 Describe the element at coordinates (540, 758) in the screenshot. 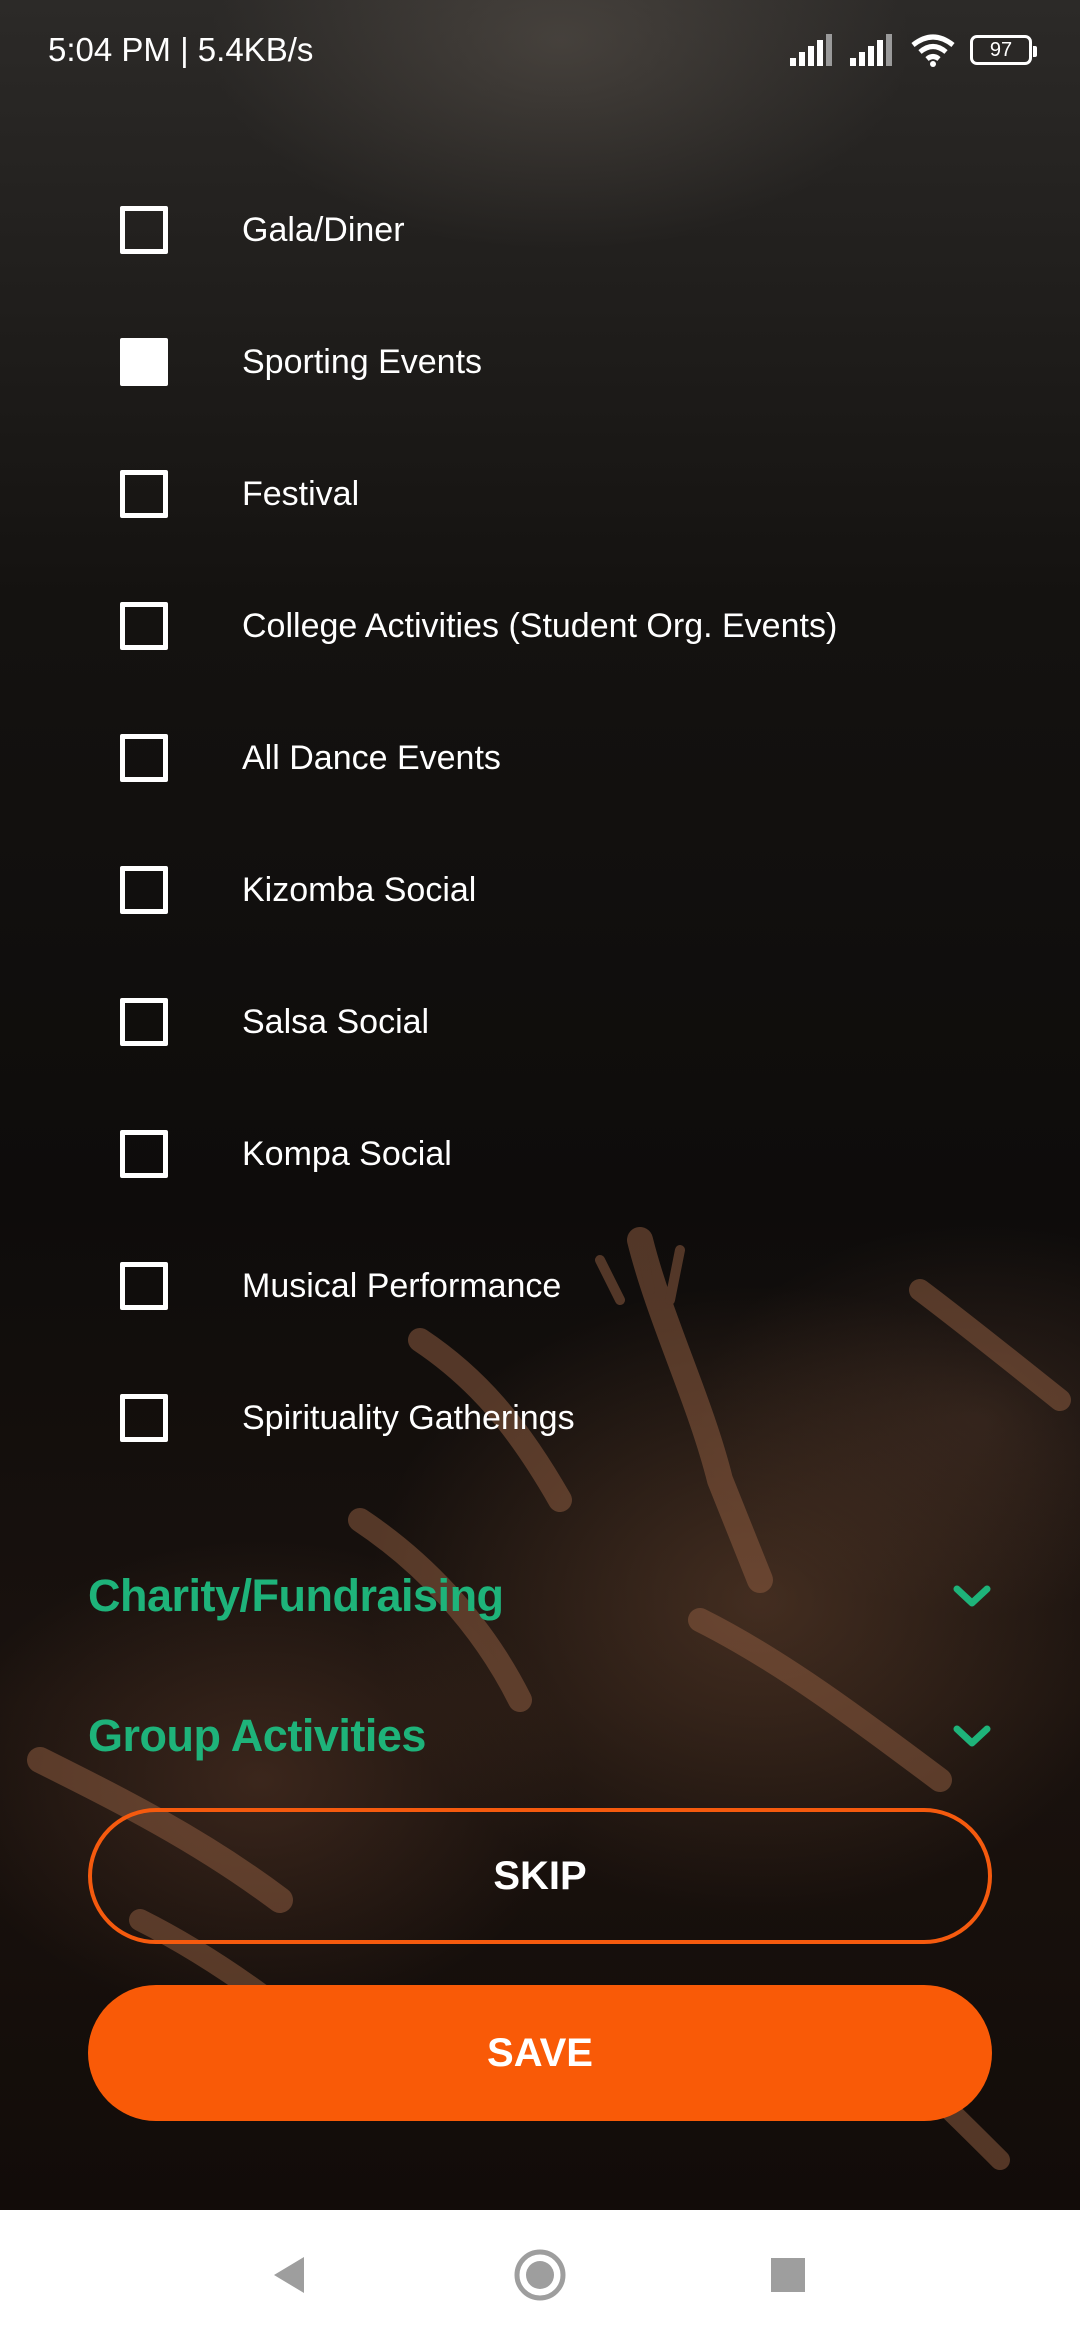

I see `option-all-dance-events: All Dance Events` at that location.